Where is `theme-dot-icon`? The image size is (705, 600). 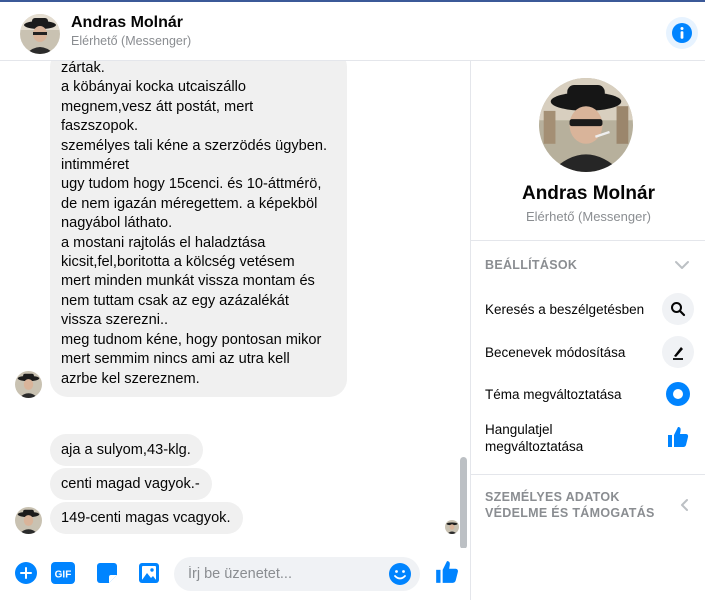 theme-dot-icon is located at coordinates (678, 394).